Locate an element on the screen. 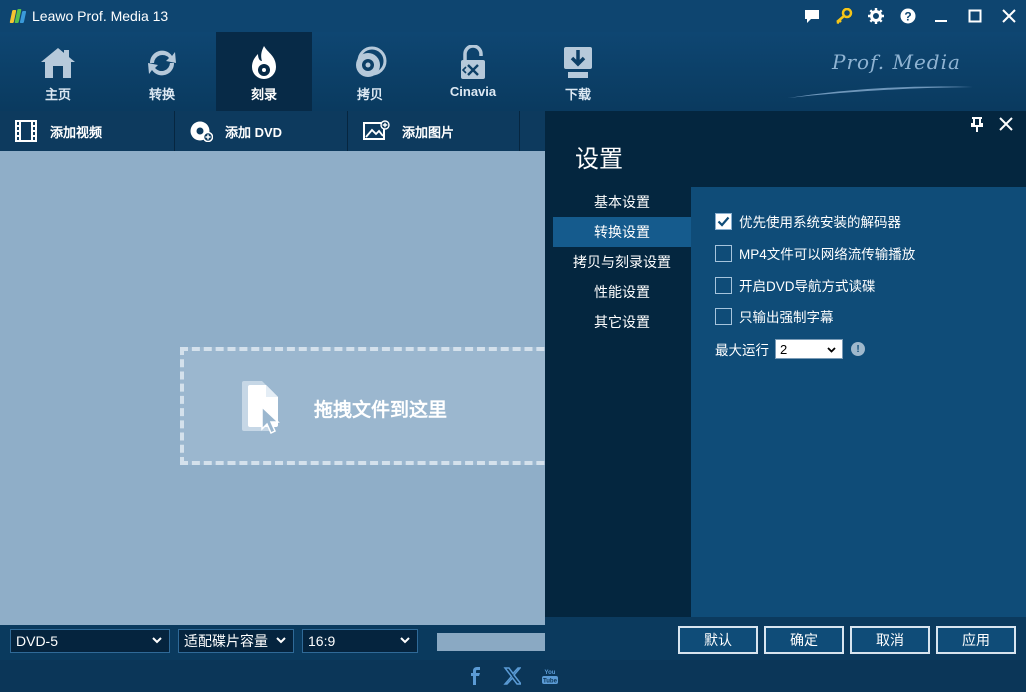 This screenshot has height=692, width=1026. tab-label: 下载 is located at coordinates (577, 94).